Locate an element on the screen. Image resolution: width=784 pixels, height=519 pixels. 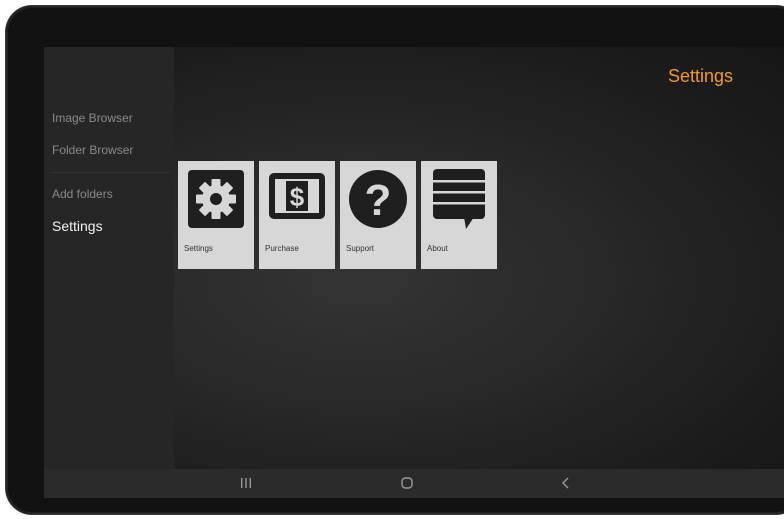
recent-apps-icon is located at coordinates (246, 483).